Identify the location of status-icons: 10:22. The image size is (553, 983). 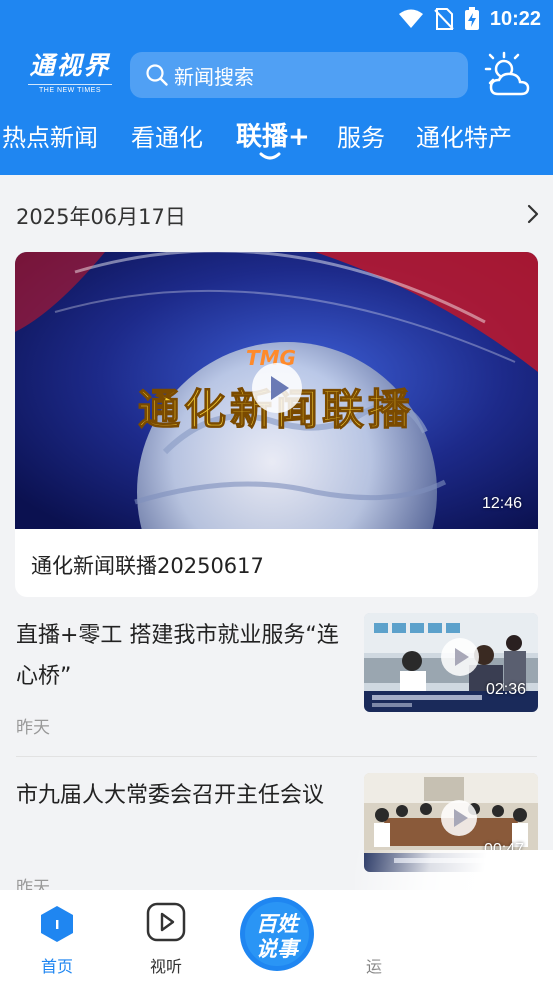
(469, 19).